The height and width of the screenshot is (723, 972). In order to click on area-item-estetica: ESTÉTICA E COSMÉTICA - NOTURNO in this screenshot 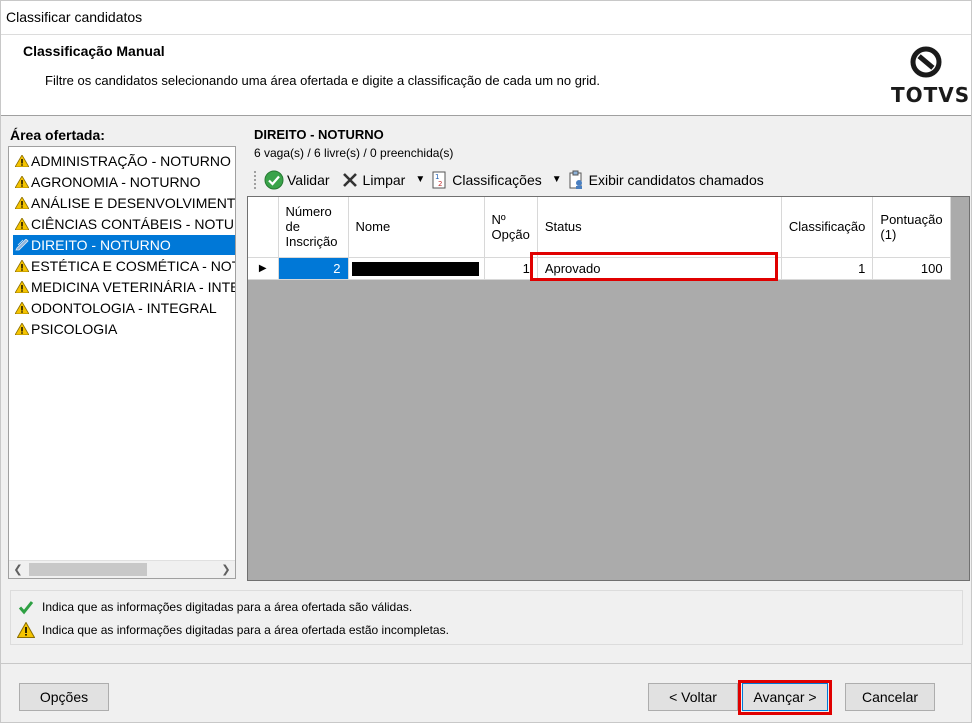, I will do `click(124, 266)`.